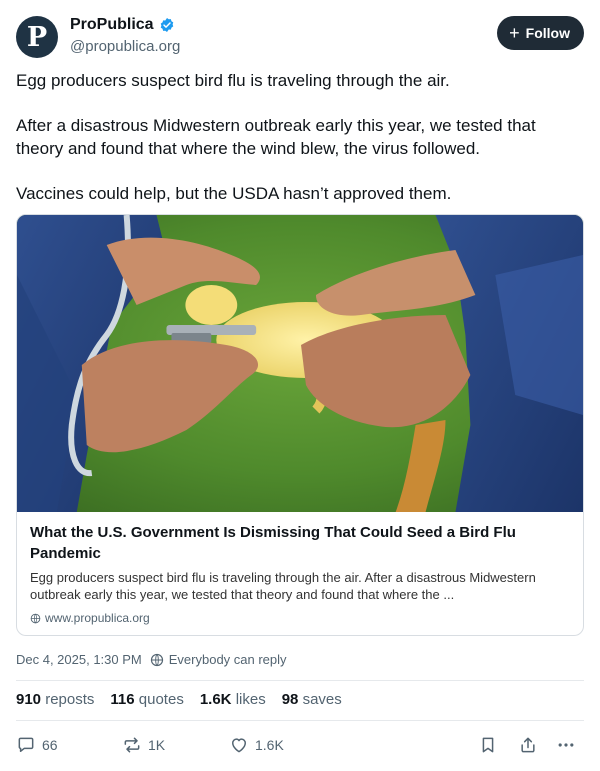  What do you see at coordinates (157, 745) in the screenshot?
I see `repost-count: 1K` at bounding box center [157, 745].